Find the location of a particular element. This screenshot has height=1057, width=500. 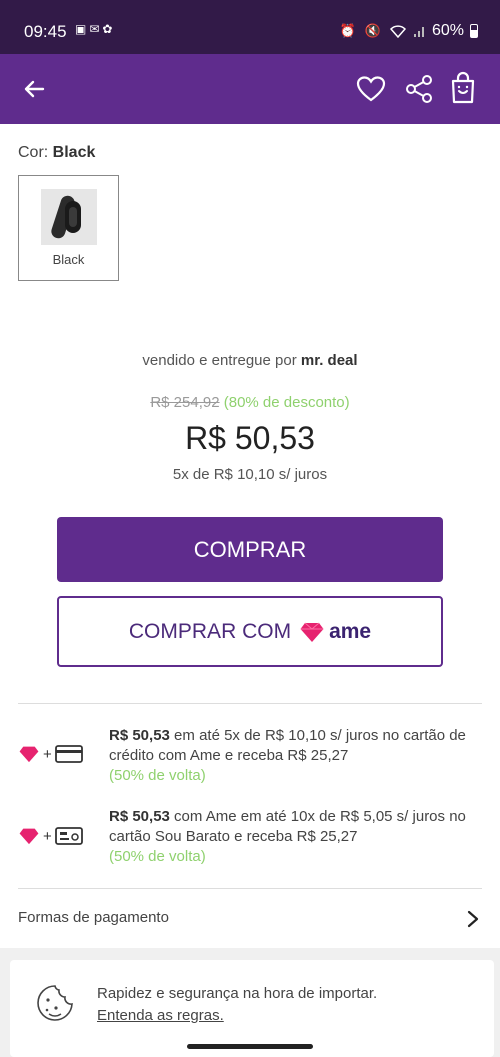

offer-icons-credit-card: + is located at coordinates (50, 754).